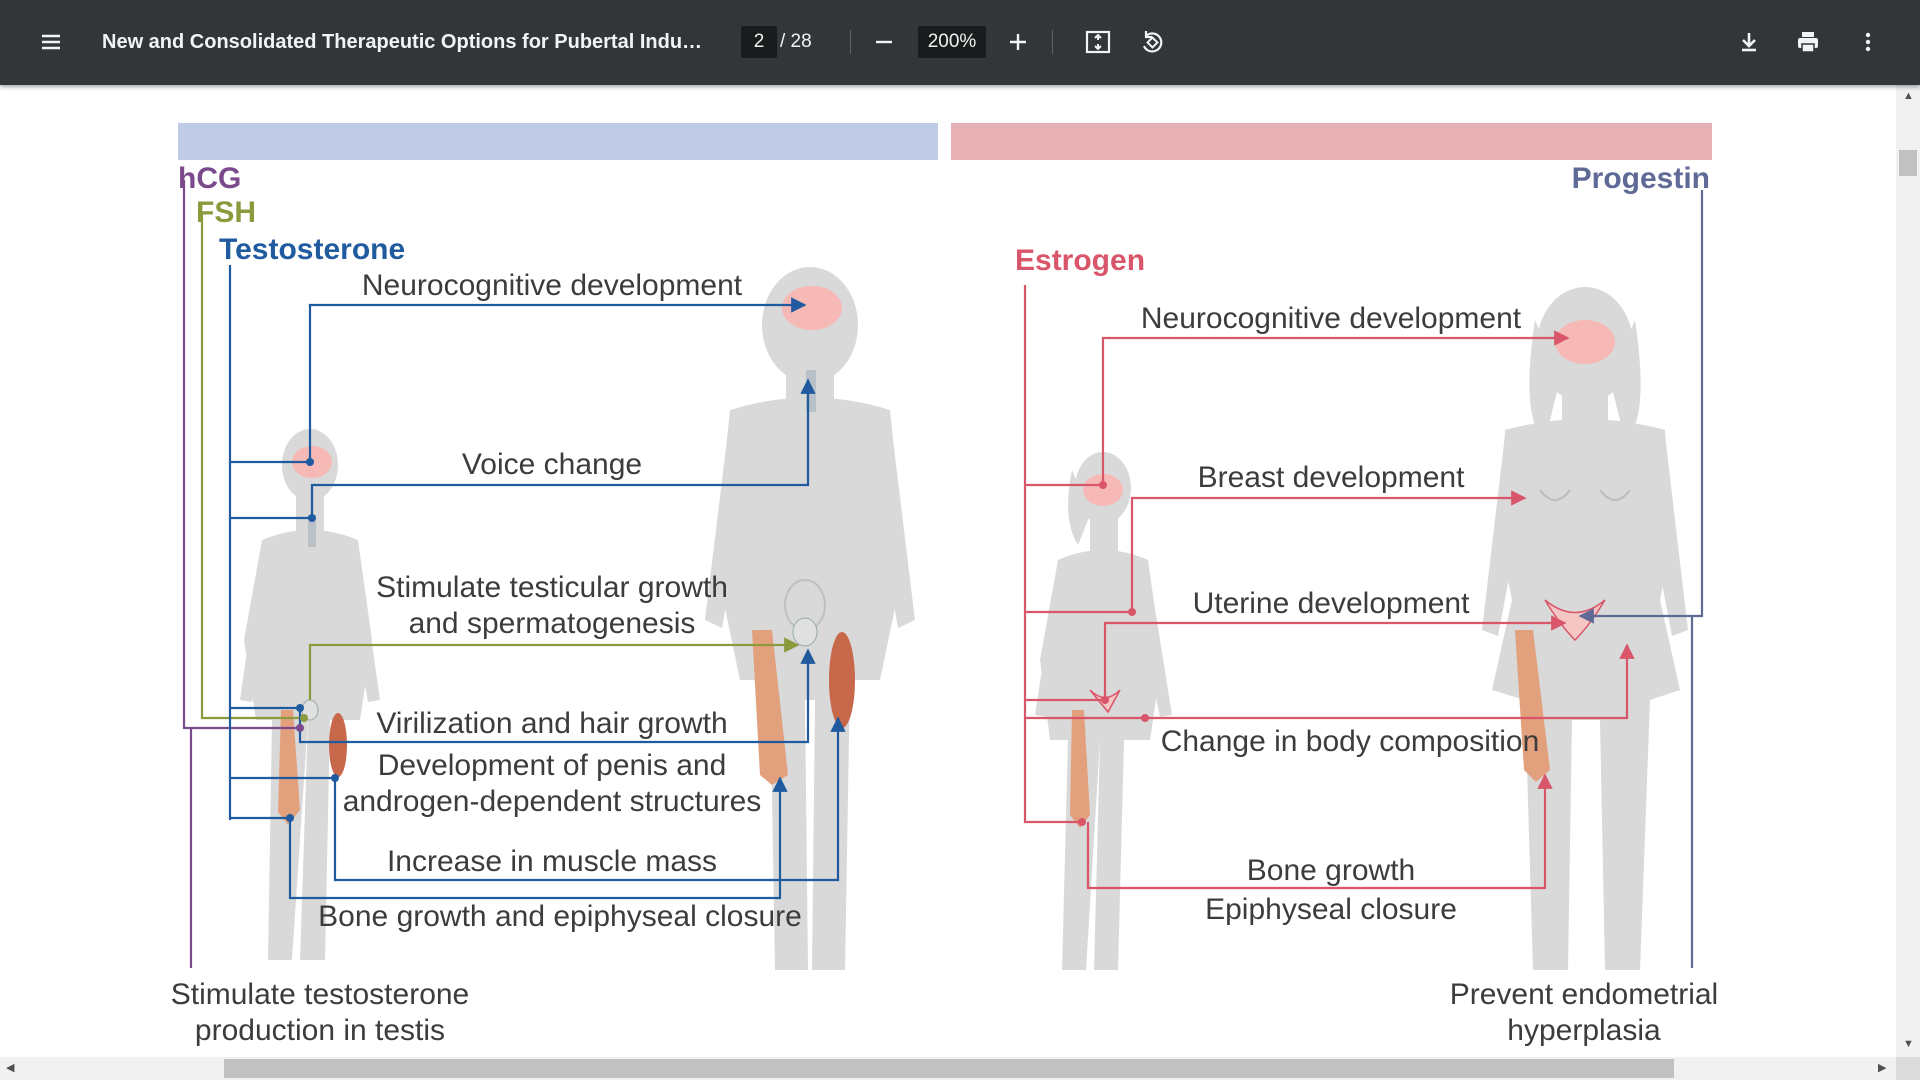 This screenshot has height=1080, width=1920. What do you see at coordinates (1152, 42) in the screenshot?
I see `rotate-icon` at bounding box center [1152, 42].